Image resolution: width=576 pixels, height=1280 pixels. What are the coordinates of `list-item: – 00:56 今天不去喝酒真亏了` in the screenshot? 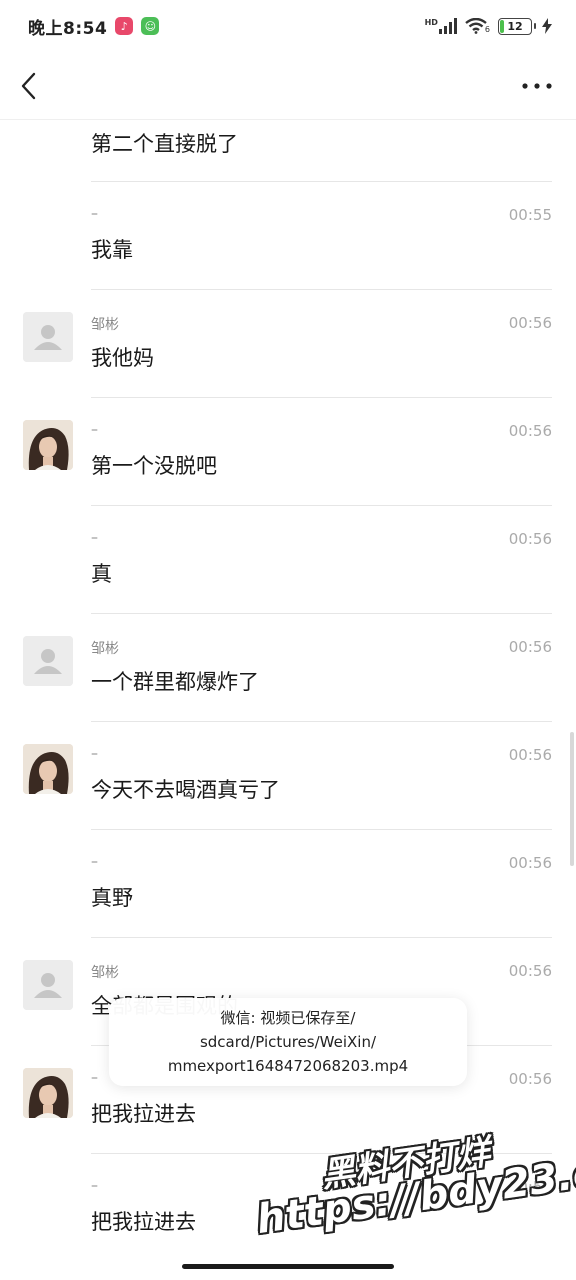 It's located at (288, 776).